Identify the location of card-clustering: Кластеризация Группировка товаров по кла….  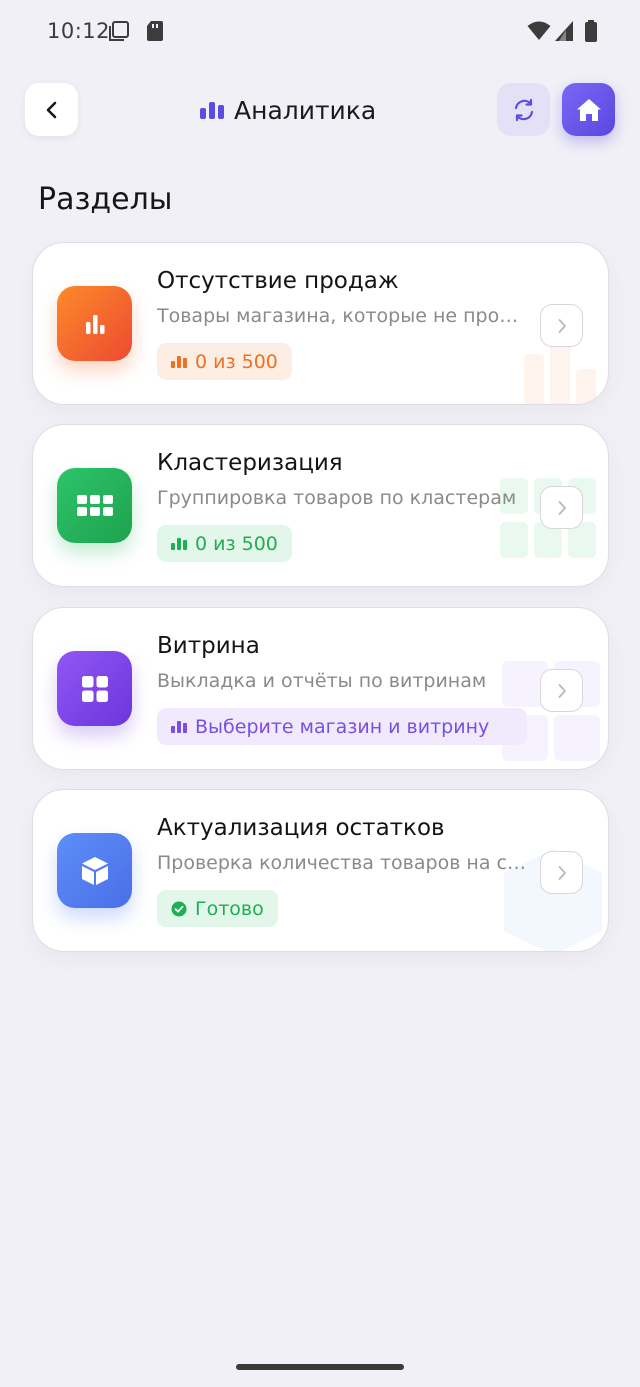
(320, 505).